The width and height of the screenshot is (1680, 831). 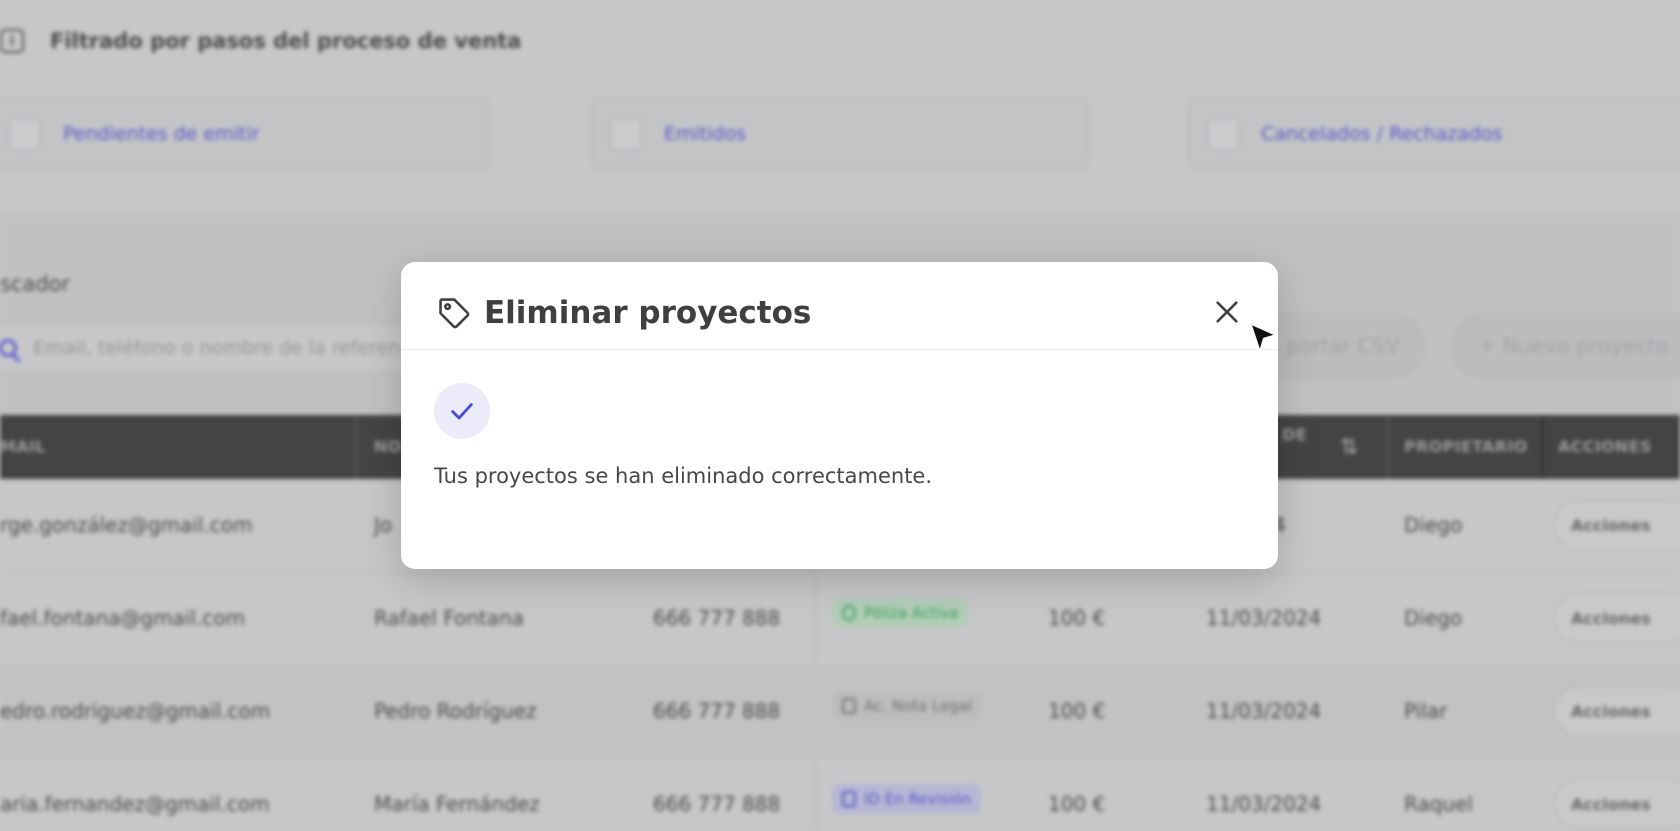 I want to click on search-placeholder: Email, teléfono o nombre de la referen, so click(x=217, y=348).